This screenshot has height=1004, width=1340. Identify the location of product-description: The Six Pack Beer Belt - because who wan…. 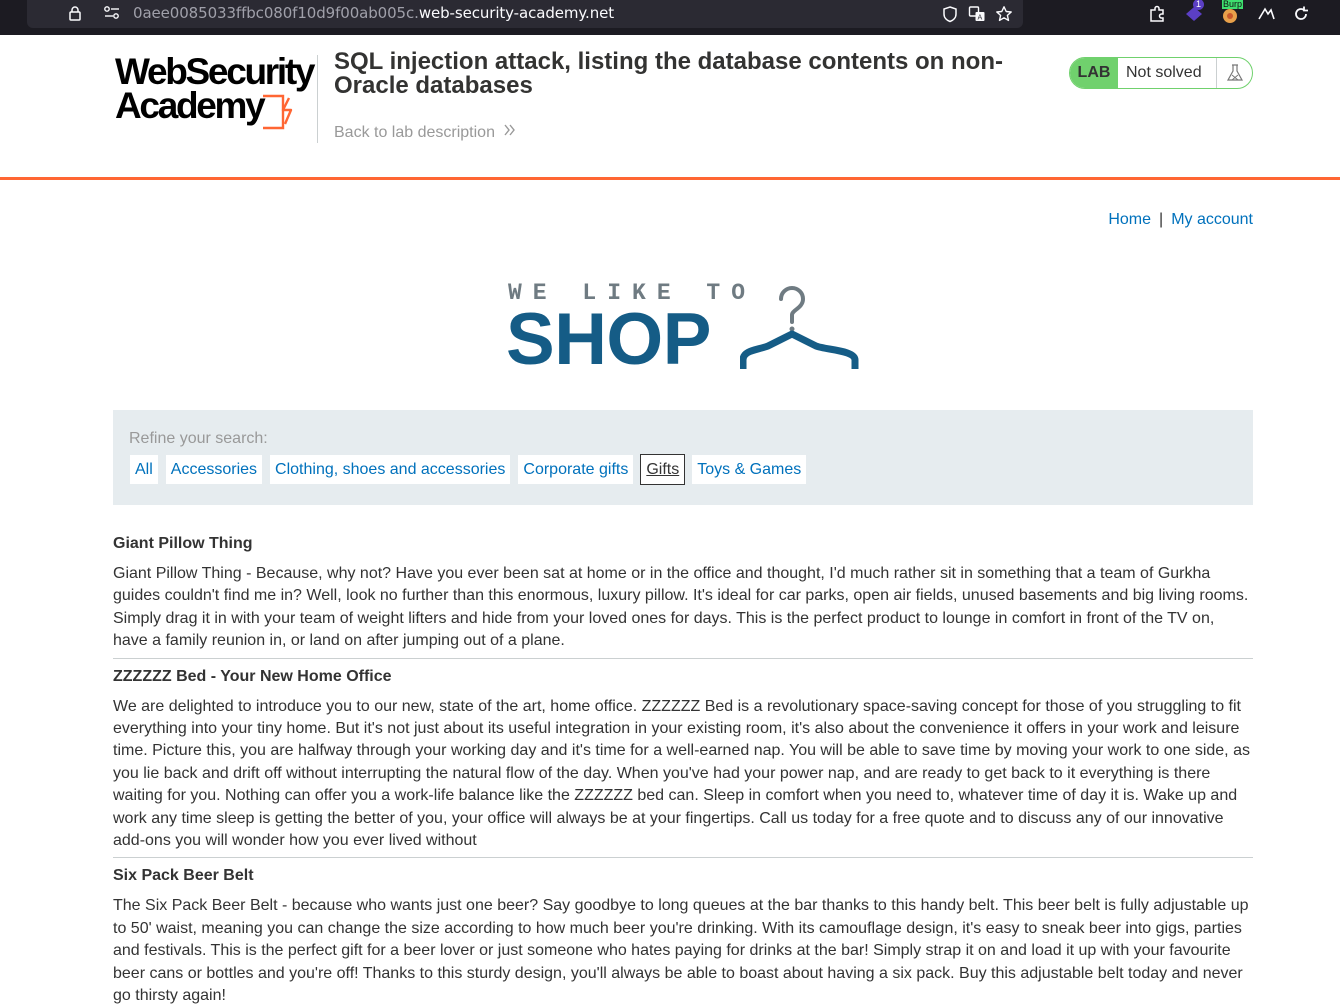
(681, 950).